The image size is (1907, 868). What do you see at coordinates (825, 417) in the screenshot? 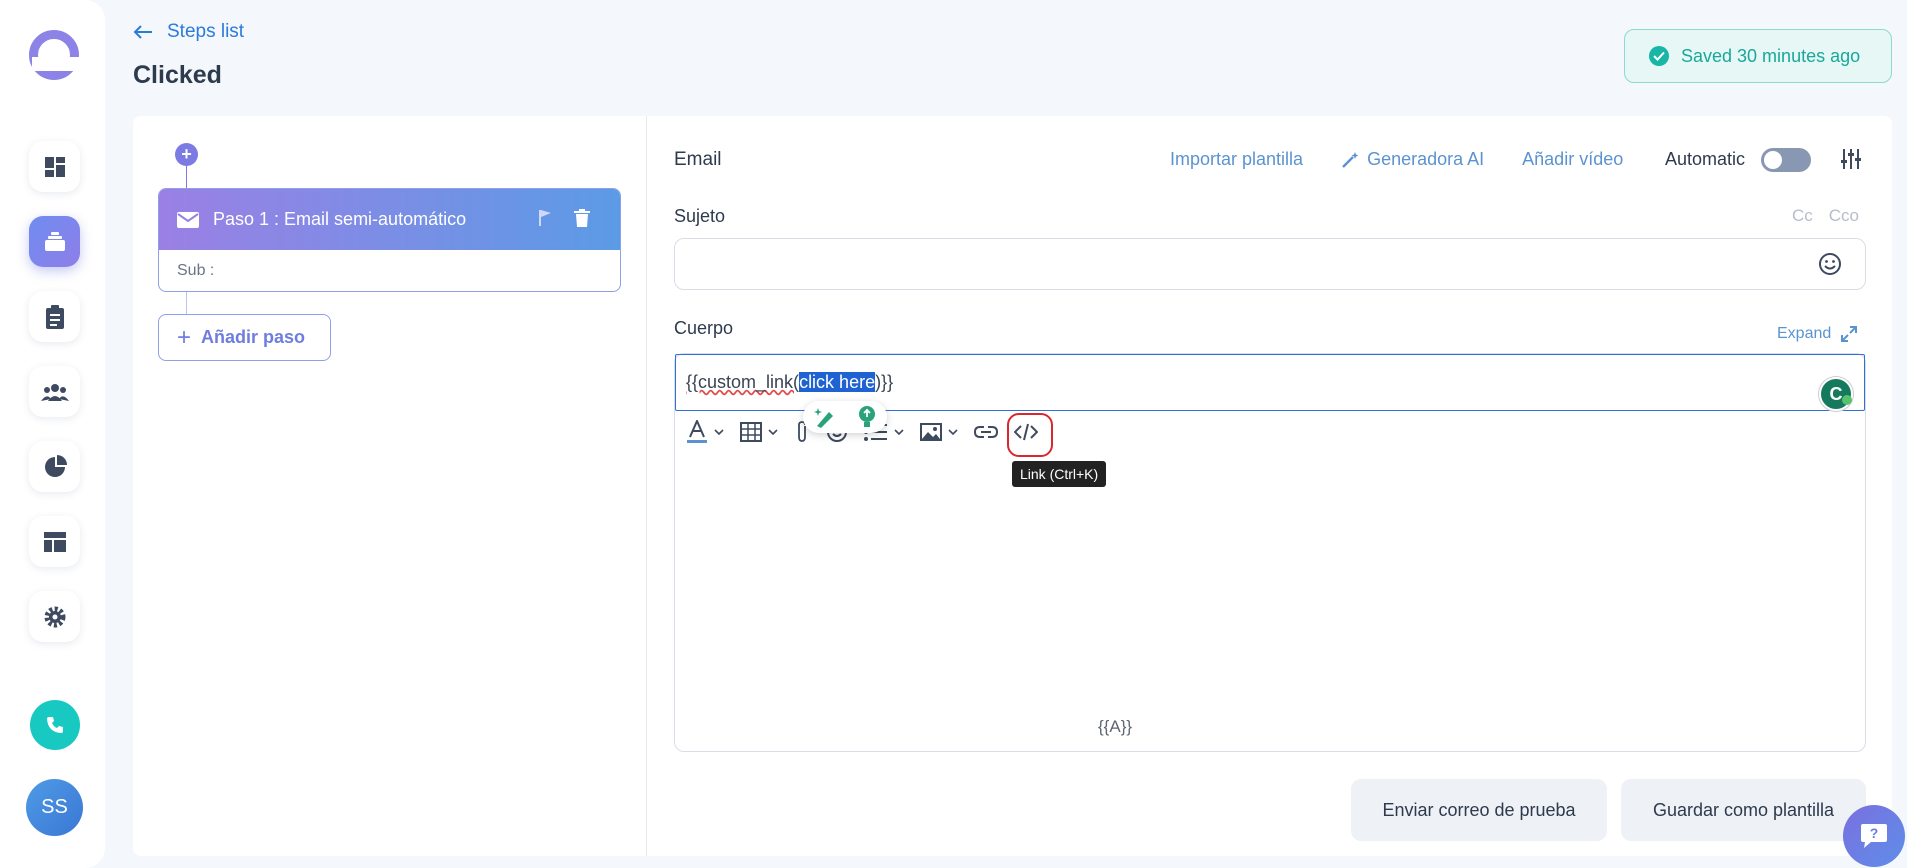
I see `magic-pen-icon` at bounding box center [825, 417].